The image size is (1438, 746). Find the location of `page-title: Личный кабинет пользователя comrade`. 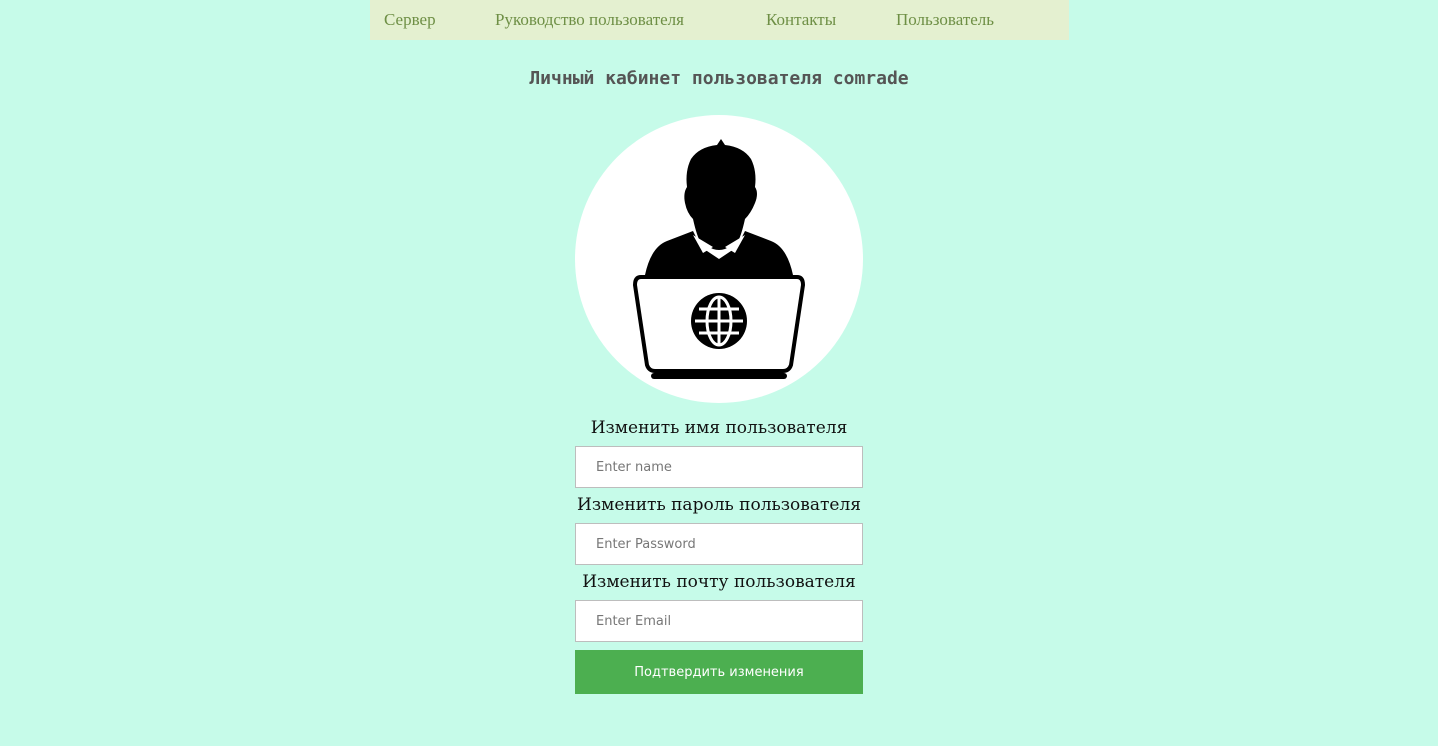

page-title: Личный кабинет пользователя comrade is located at coordinates (719, 78).